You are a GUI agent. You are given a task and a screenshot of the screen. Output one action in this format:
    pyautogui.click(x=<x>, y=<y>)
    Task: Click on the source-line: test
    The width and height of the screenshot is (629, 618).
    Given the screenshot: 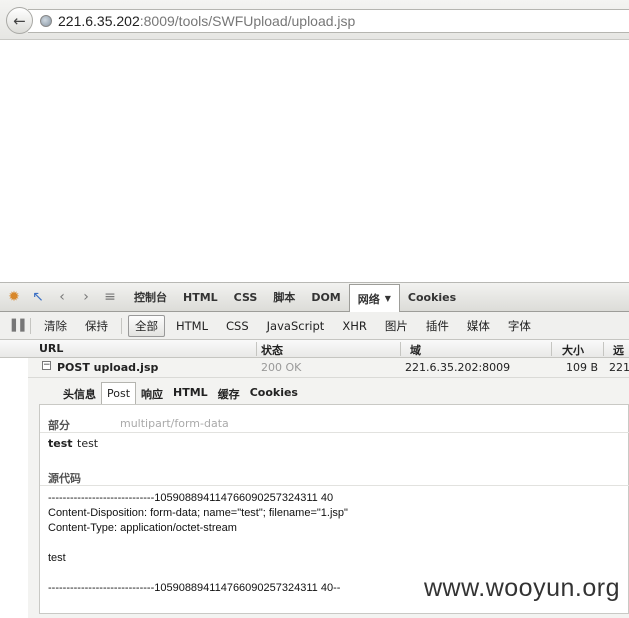 What is the action you would take?
    pyautogui.click(x=57, y=558)
    